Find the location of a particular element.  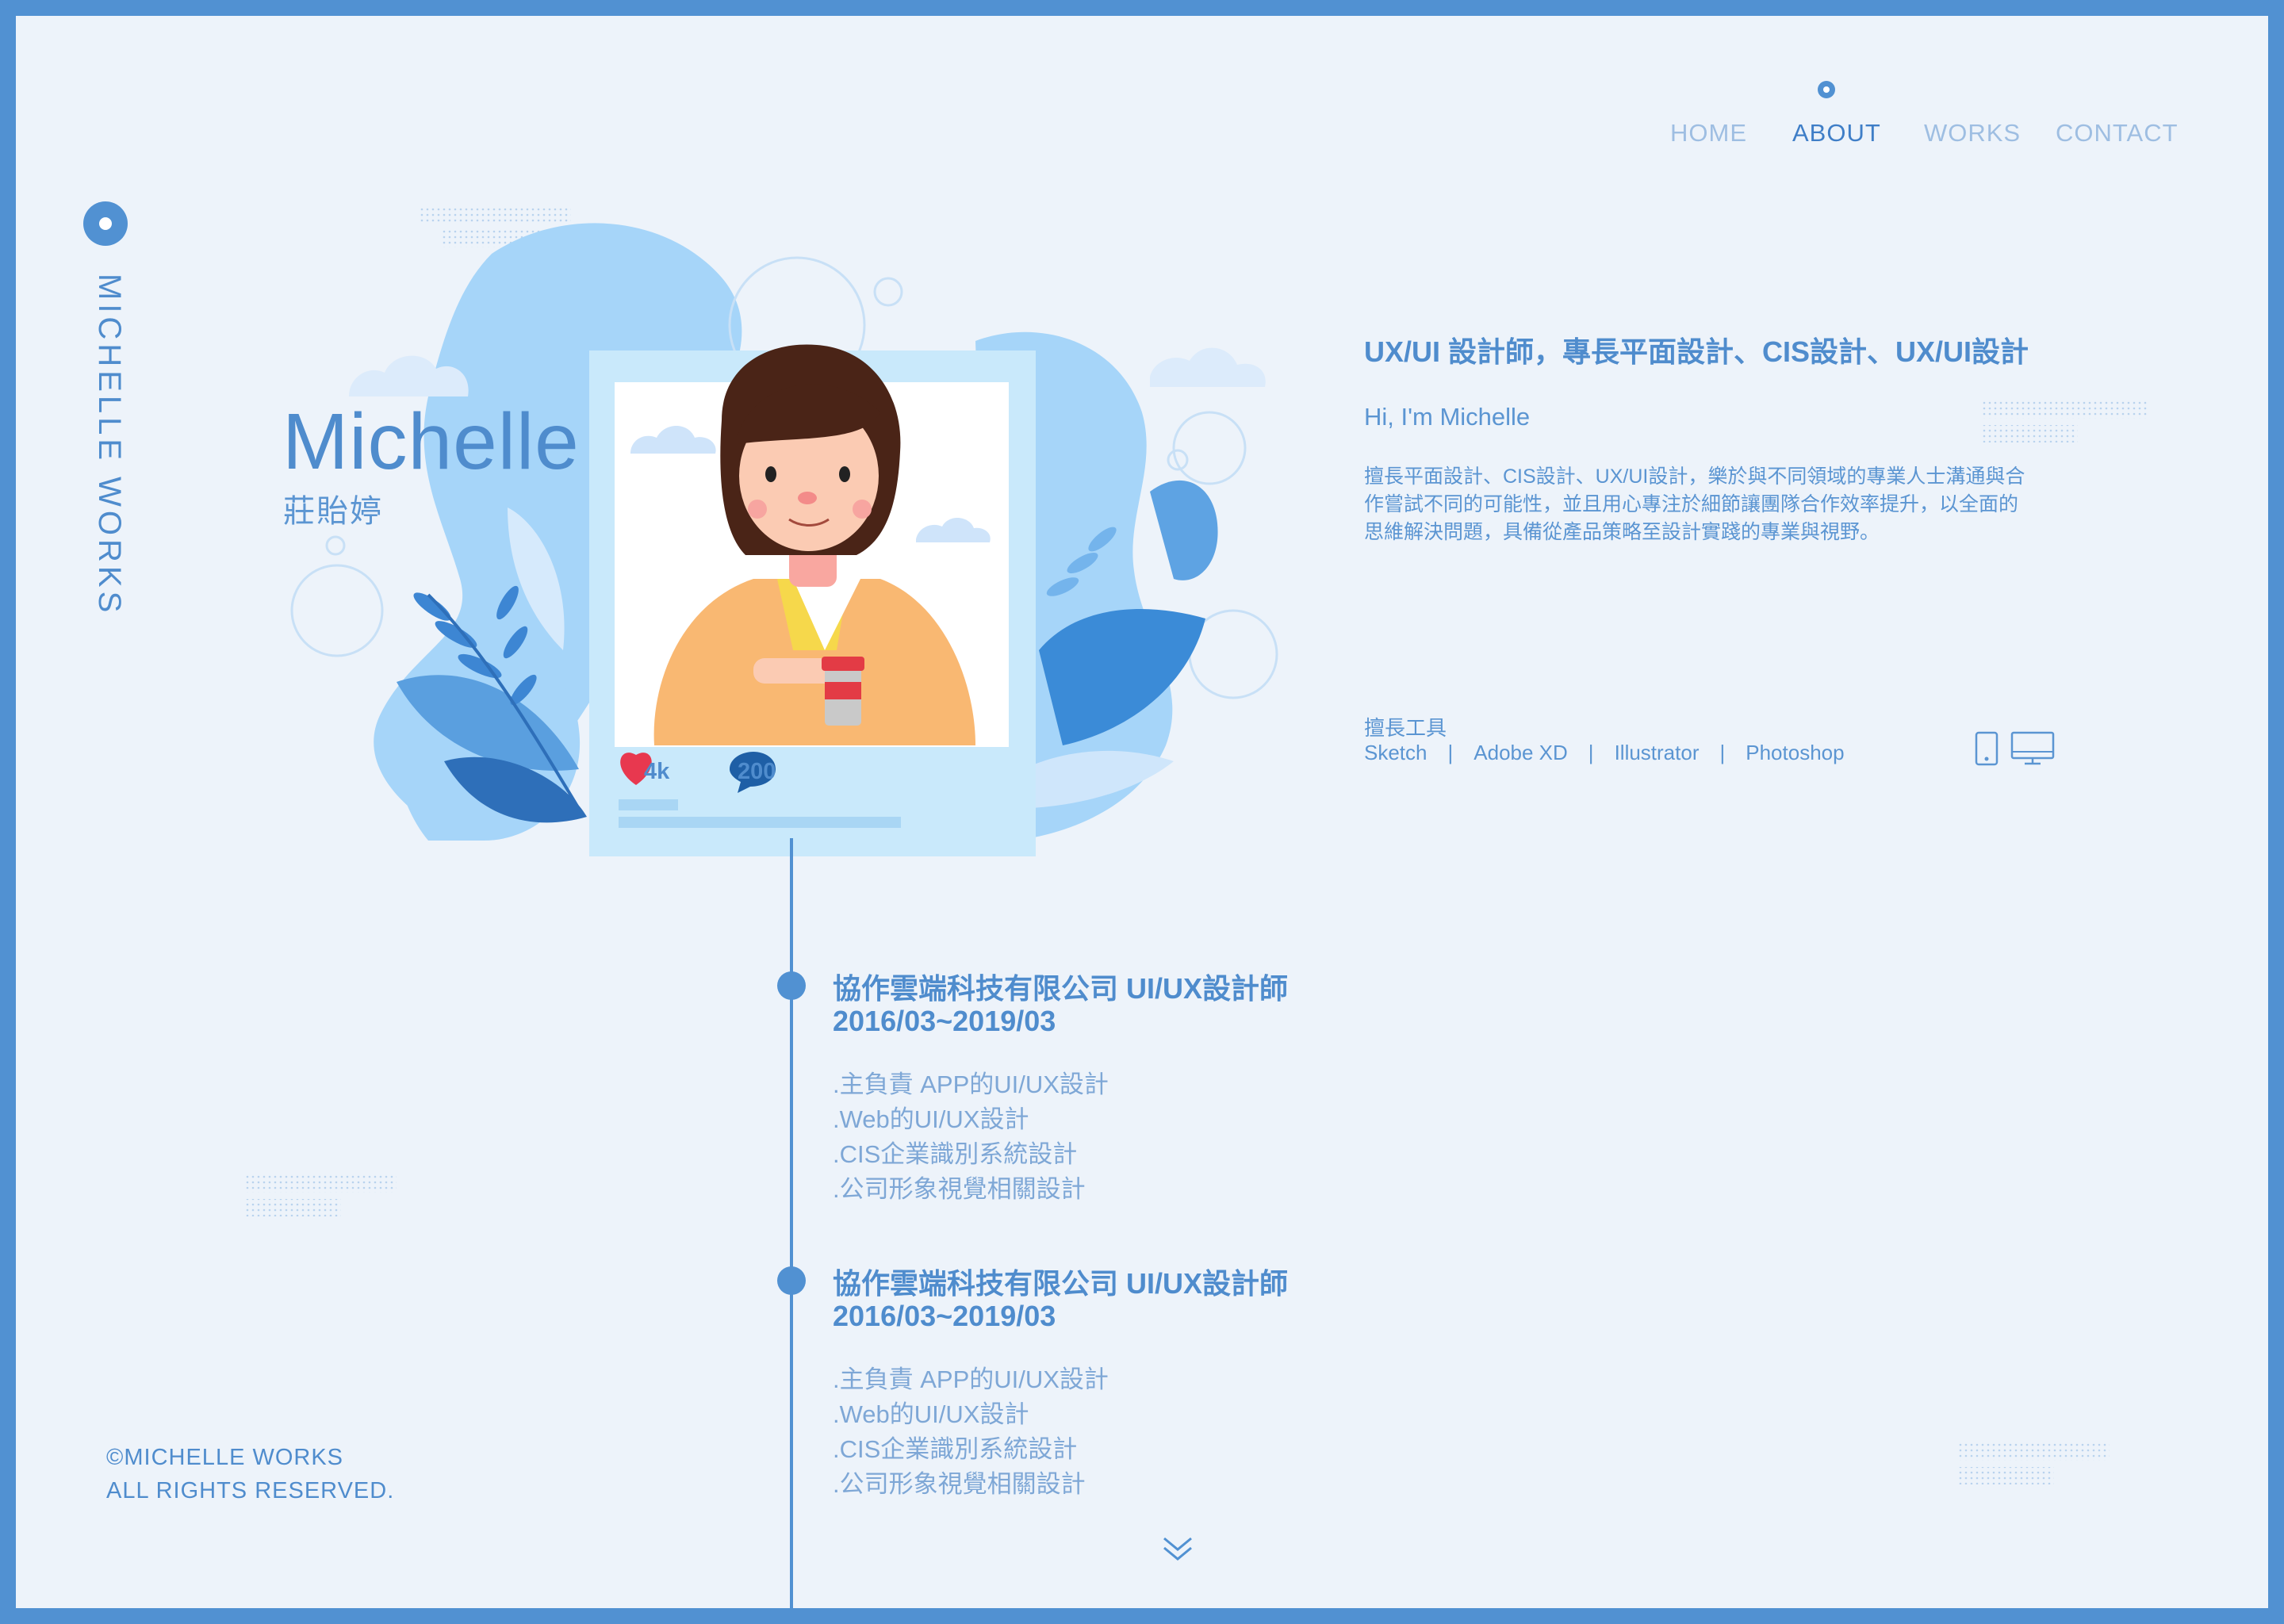

about-heading: UX/UI 設計師，專長平面設計、CIS設計、UX/UI設計 is located at coordinates (1696, 351).